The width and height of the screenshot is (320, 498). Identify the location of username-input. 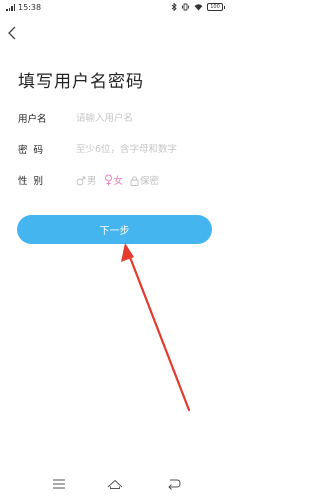
(145, 118).